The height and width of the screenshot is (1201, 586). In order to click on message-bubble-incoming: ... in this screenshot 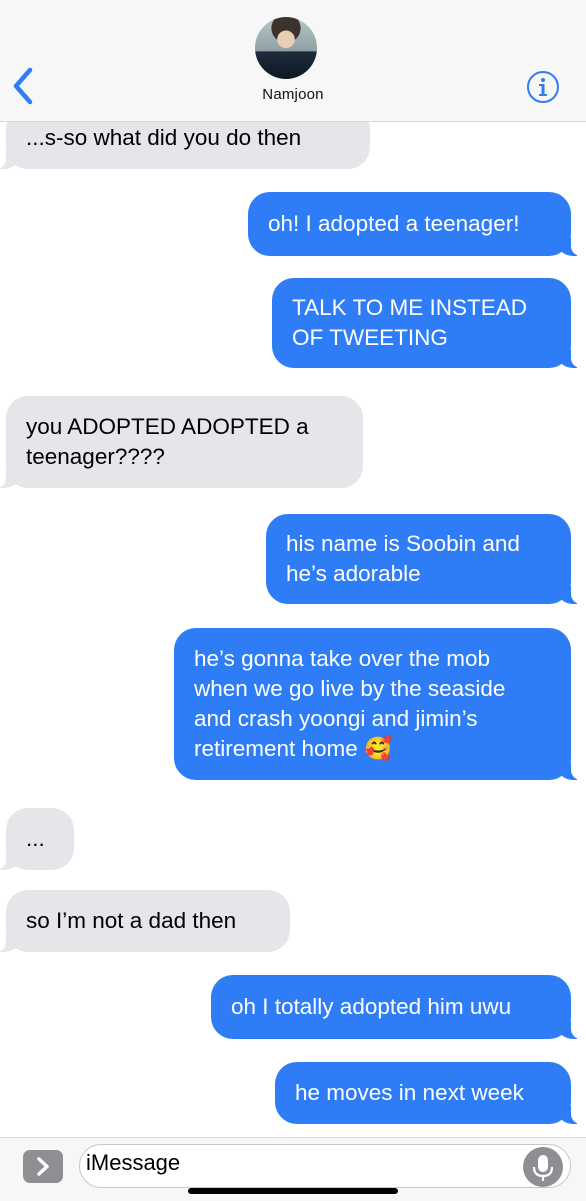, I will do `click(37, 839)`.